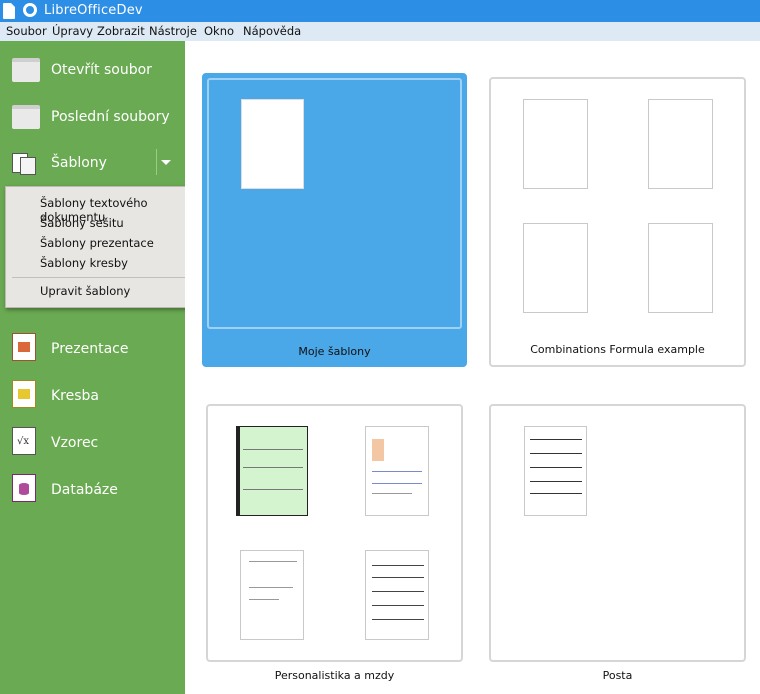  What do you see at coordinates (105, 277) in the screenshot?
I see `menu-separator` at bounding box center [105, 277].